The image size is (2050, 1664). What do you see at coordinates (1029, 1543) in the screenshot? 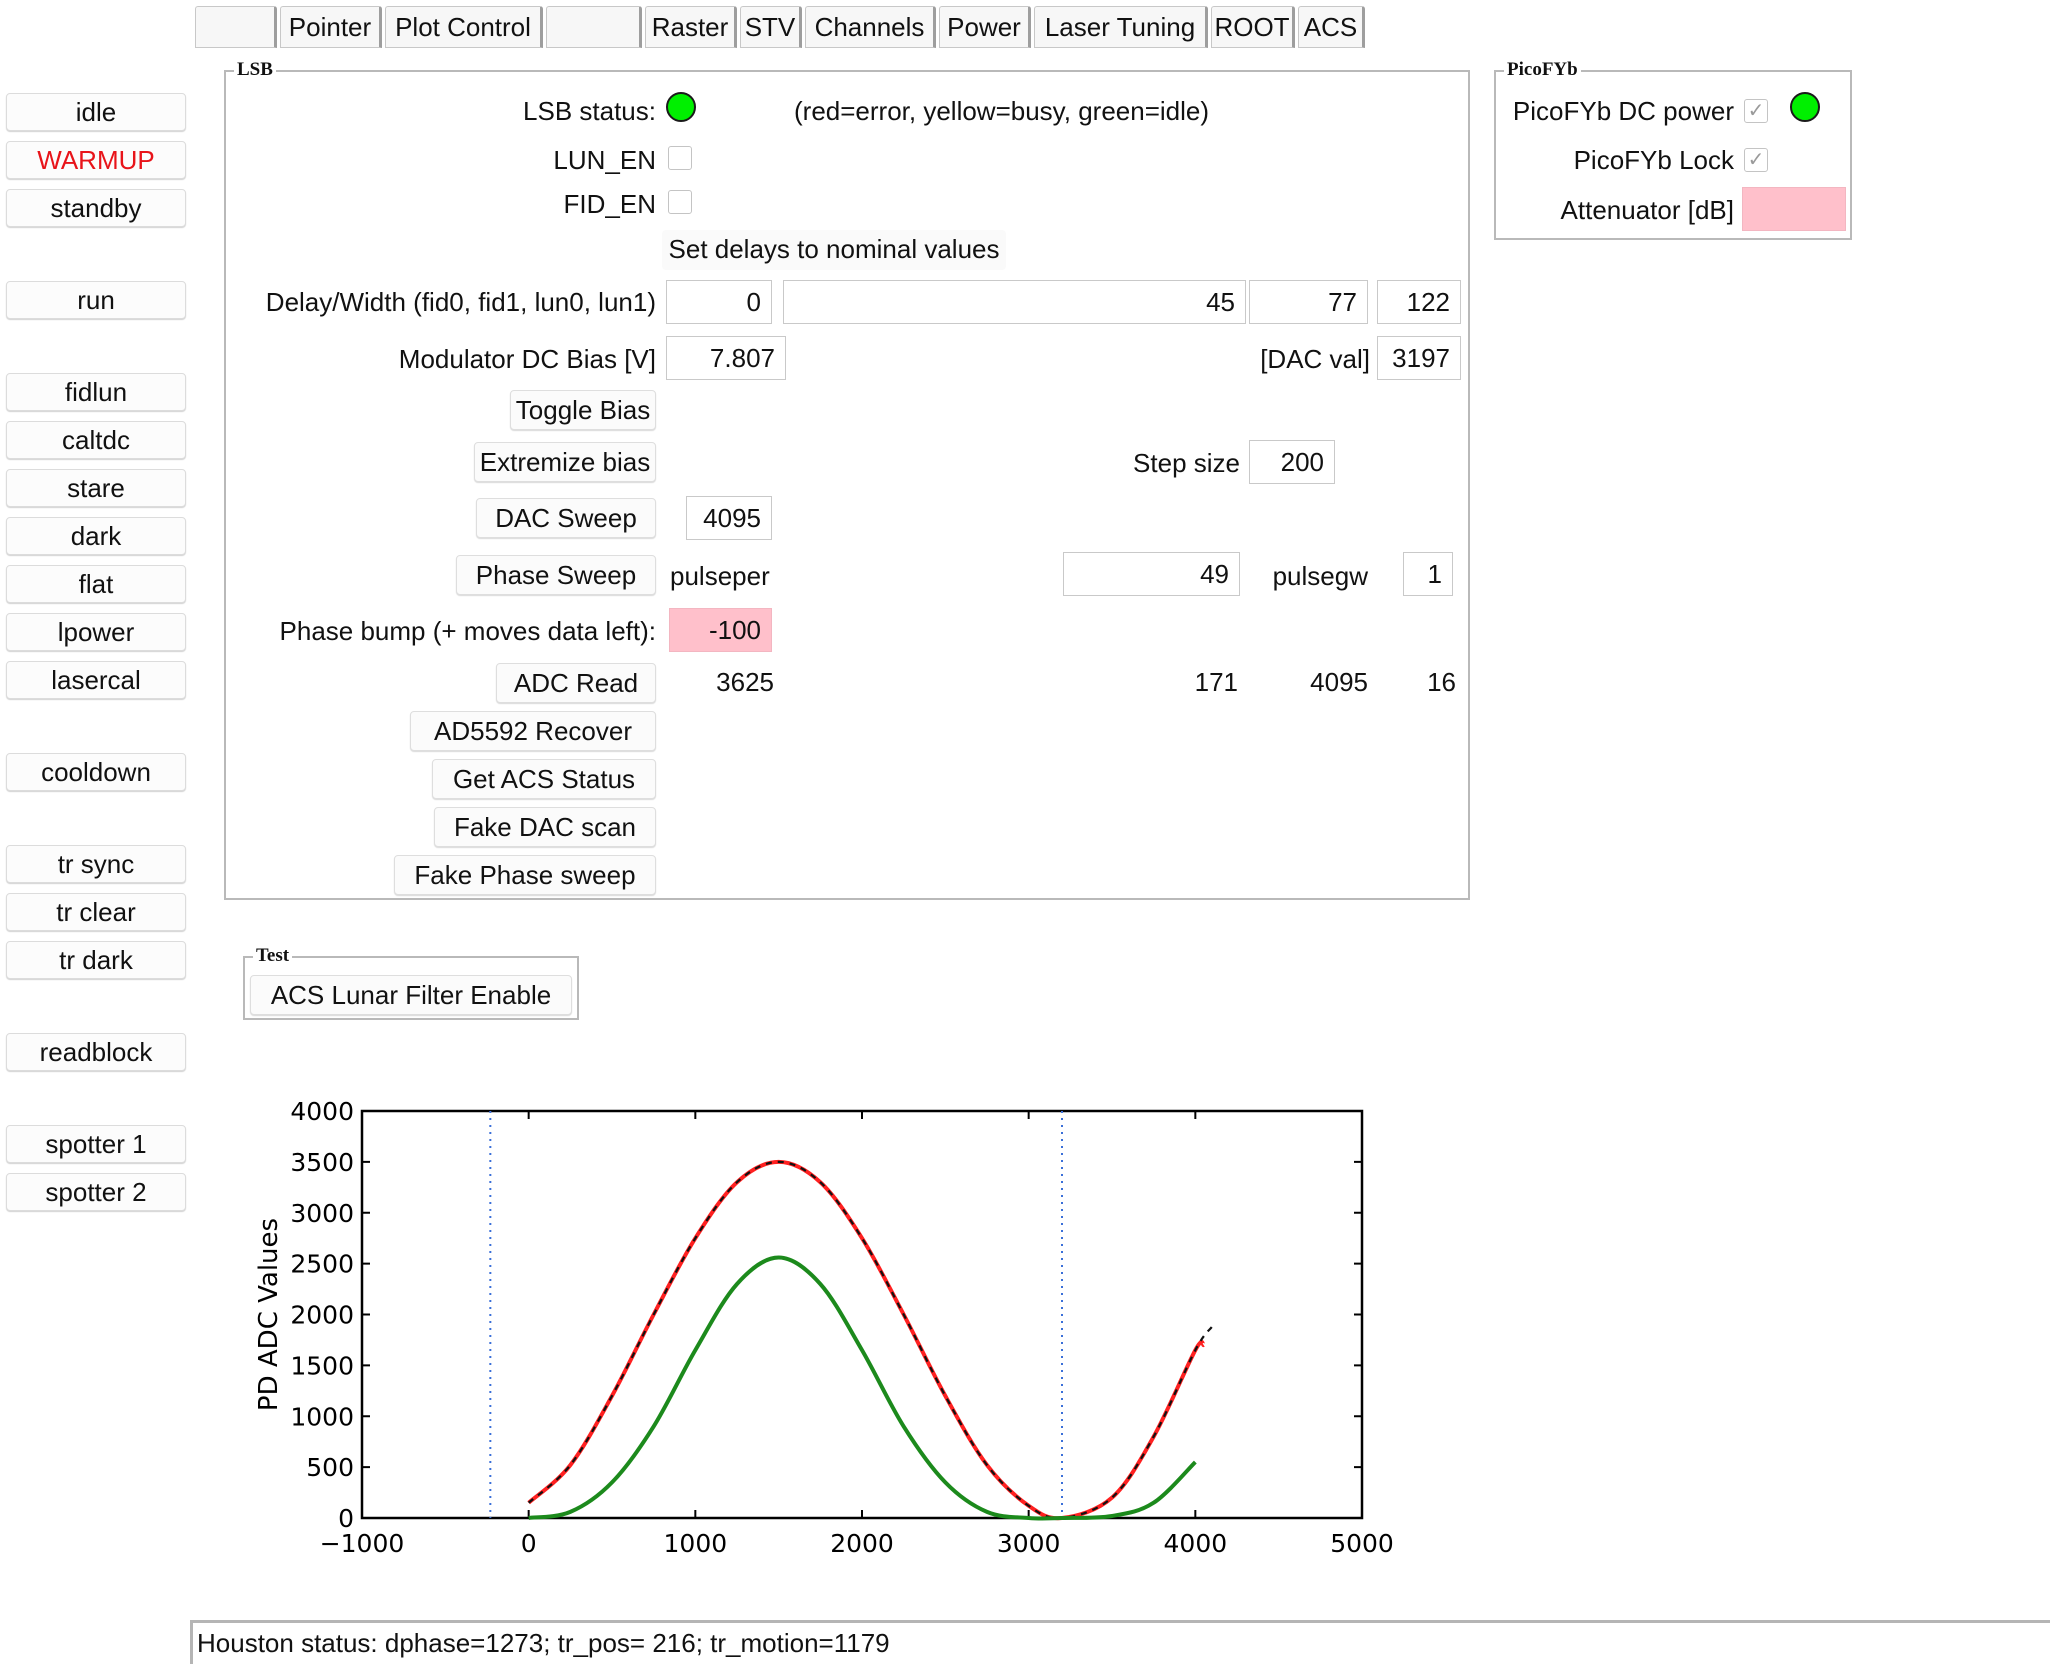
I see `x-tick-label: 3000` at bounding box center [1029, 1543].